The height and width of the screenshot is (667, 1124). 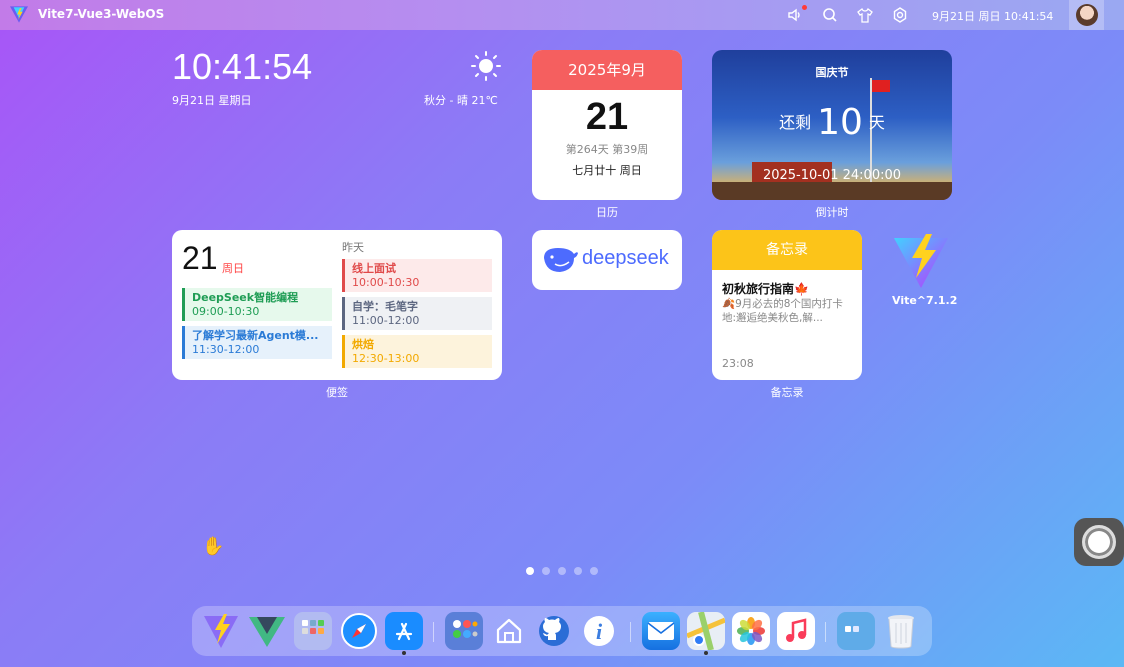 I want to click on event-time: 11:30-12:00, so click(x=226, y=349).